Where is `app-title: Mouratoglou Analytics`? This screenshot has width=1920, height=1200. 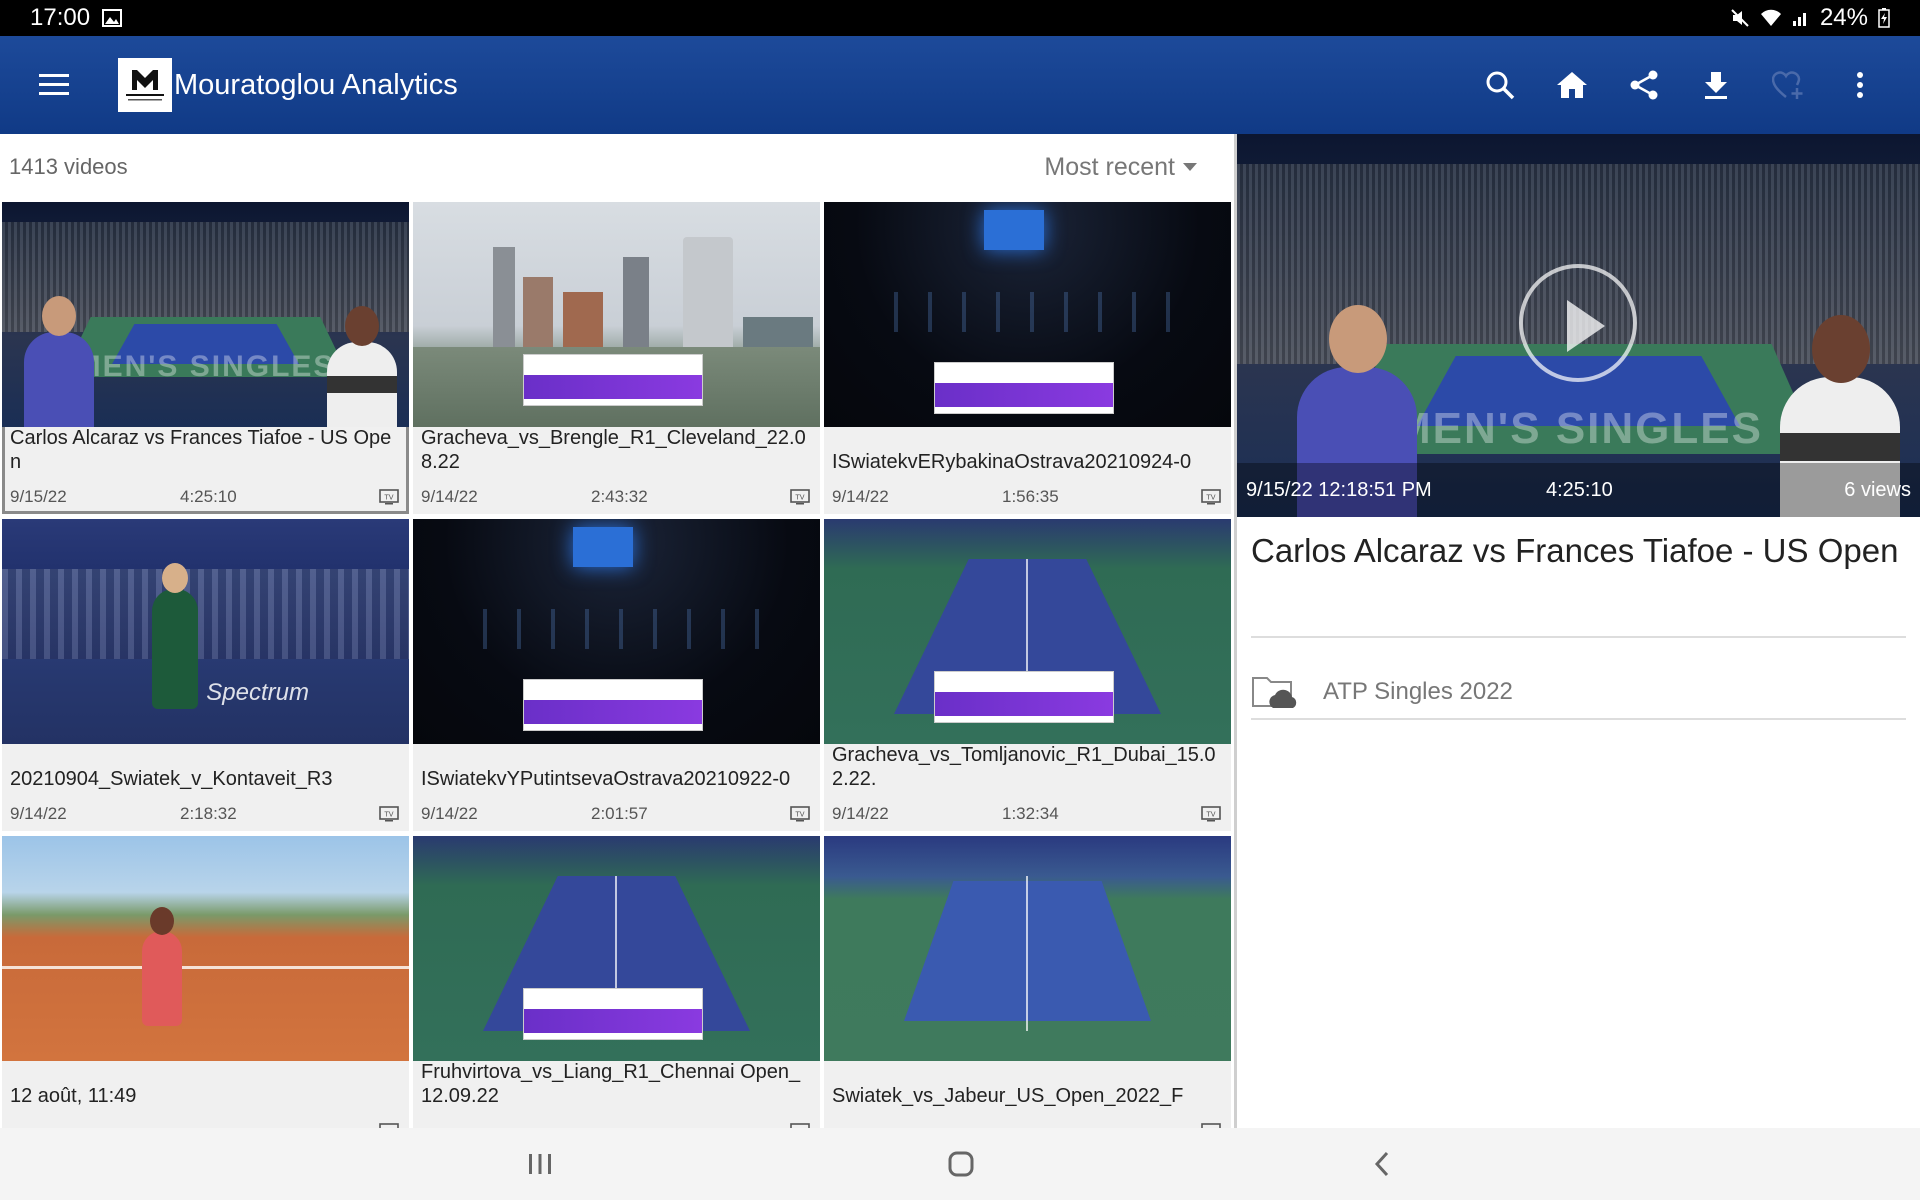 app-title: Mouratoglou Analytics is located at coordinates (316, 84).